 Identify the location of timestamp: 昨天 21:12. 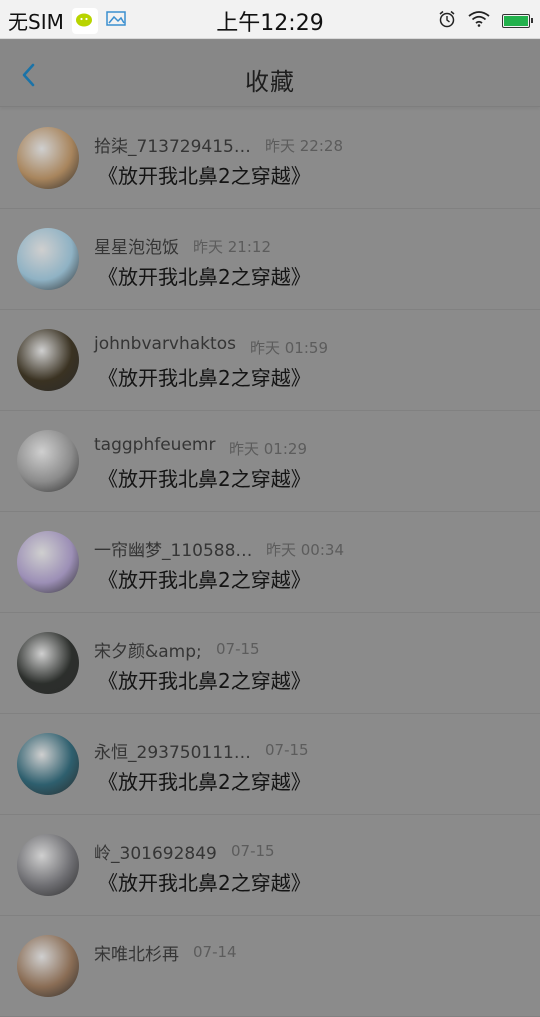
(232, 247).